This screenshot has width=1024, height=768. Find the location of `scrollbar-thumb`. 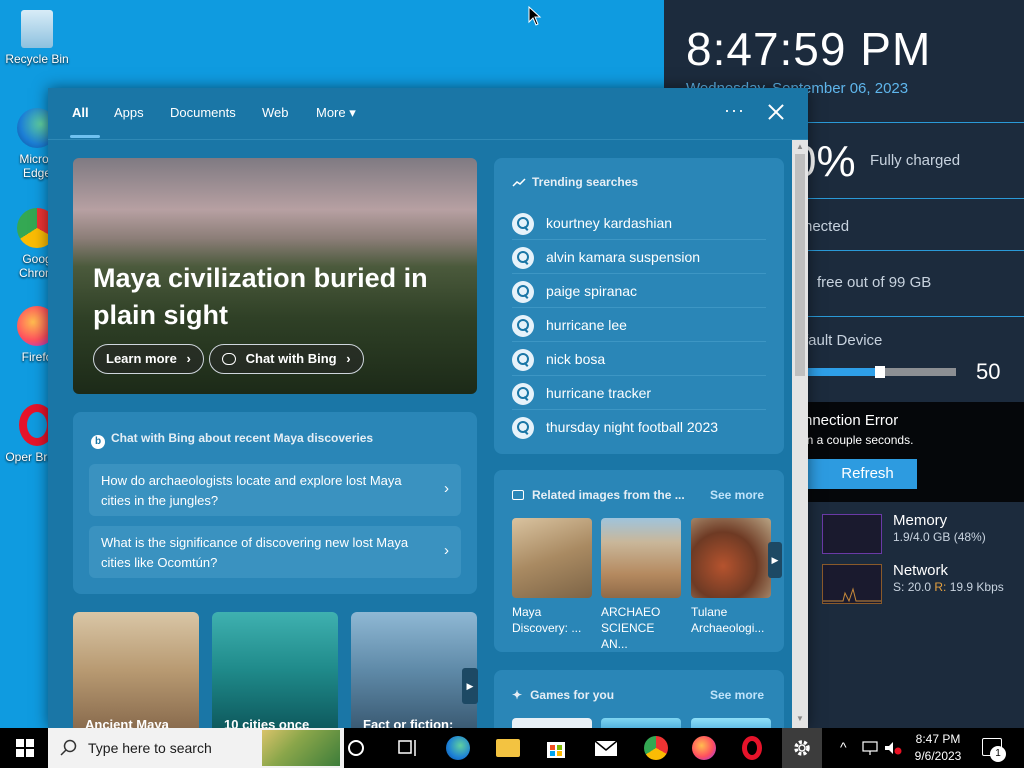

scrollbar-thumb is located at coordinates (800, 265).